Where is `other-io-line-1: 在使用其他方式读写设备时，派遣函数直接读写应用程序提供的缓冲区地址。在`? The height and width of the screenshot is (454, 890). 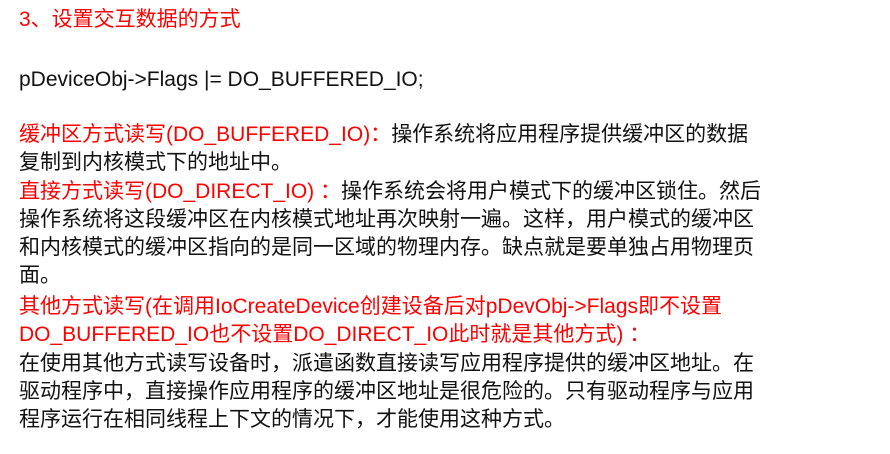 other-io-line-1: 在使用其他方式读写设备时，派遣函数直接读写应用程序提供的缓冲区地址。在 is located at coordinates (386, 363).